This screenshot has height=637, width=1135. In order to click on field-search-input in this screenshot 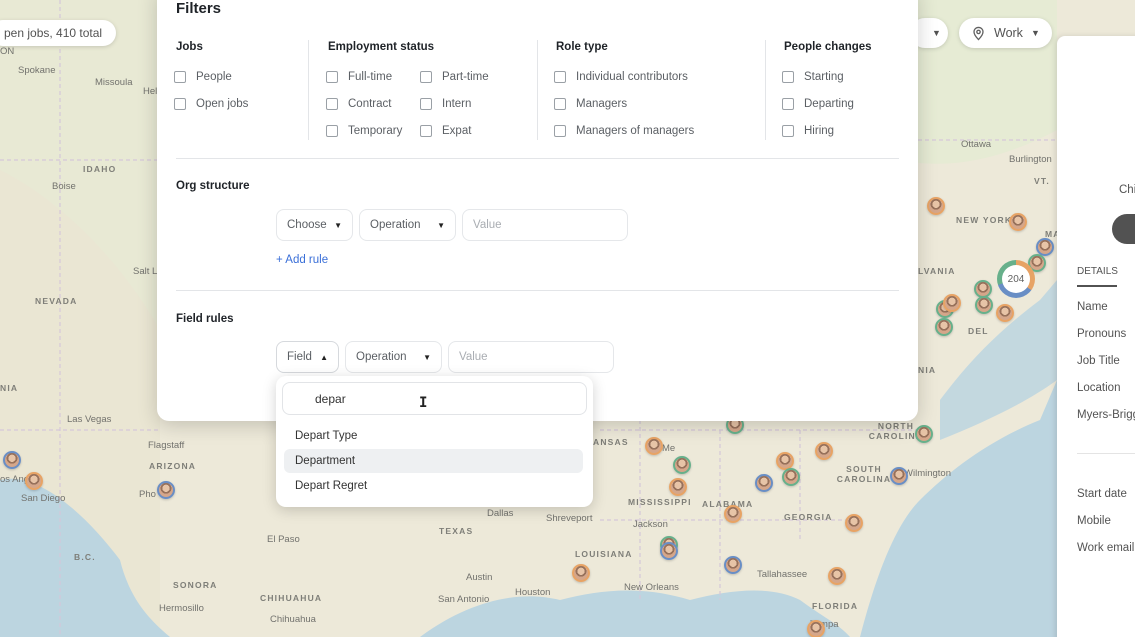, I will do `click(434, 398)`.